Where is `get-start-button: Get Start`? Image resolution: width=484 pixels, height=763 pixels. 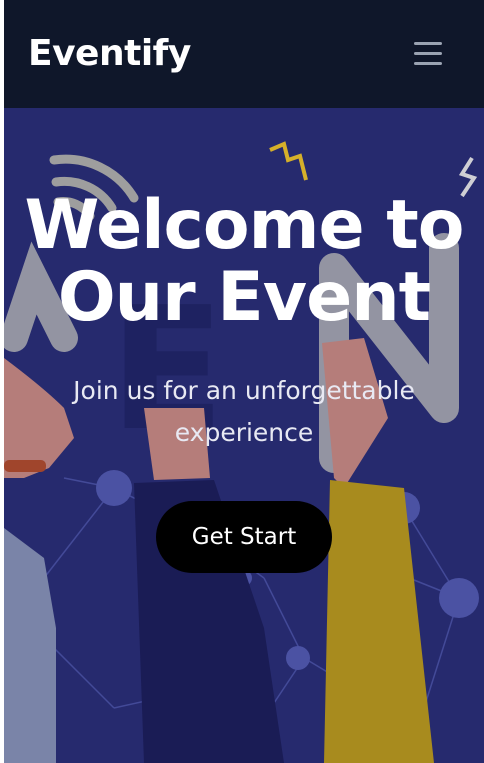 get-start-button: Get Start is located at coordinates (244, 537).